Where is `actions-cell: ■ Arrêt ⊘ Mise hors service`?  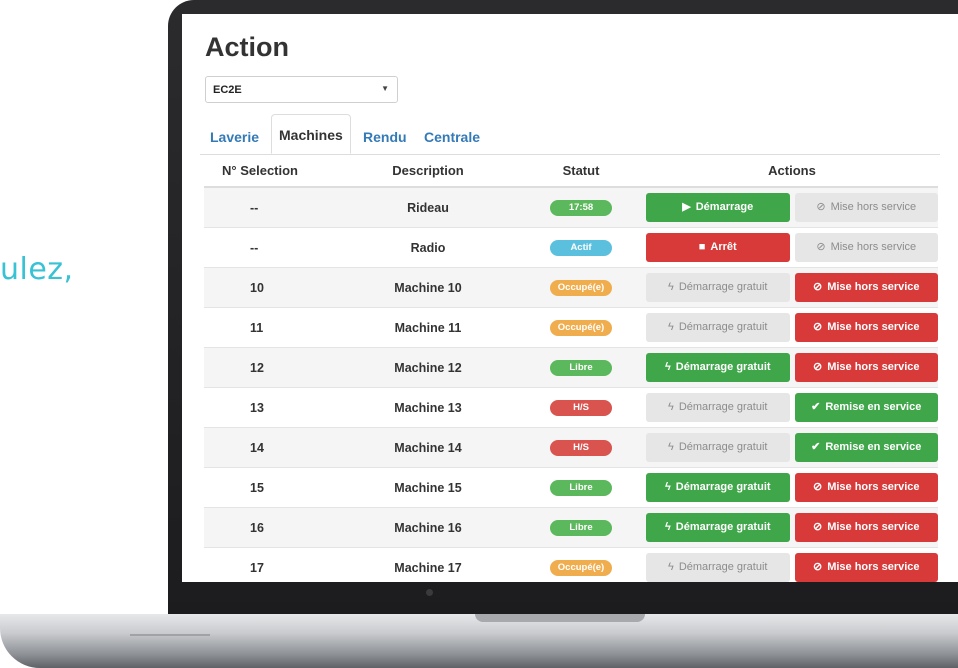
actions-cell: ■ Arrêt ⊘ Mise hors service is located at coordinates (792, 247).